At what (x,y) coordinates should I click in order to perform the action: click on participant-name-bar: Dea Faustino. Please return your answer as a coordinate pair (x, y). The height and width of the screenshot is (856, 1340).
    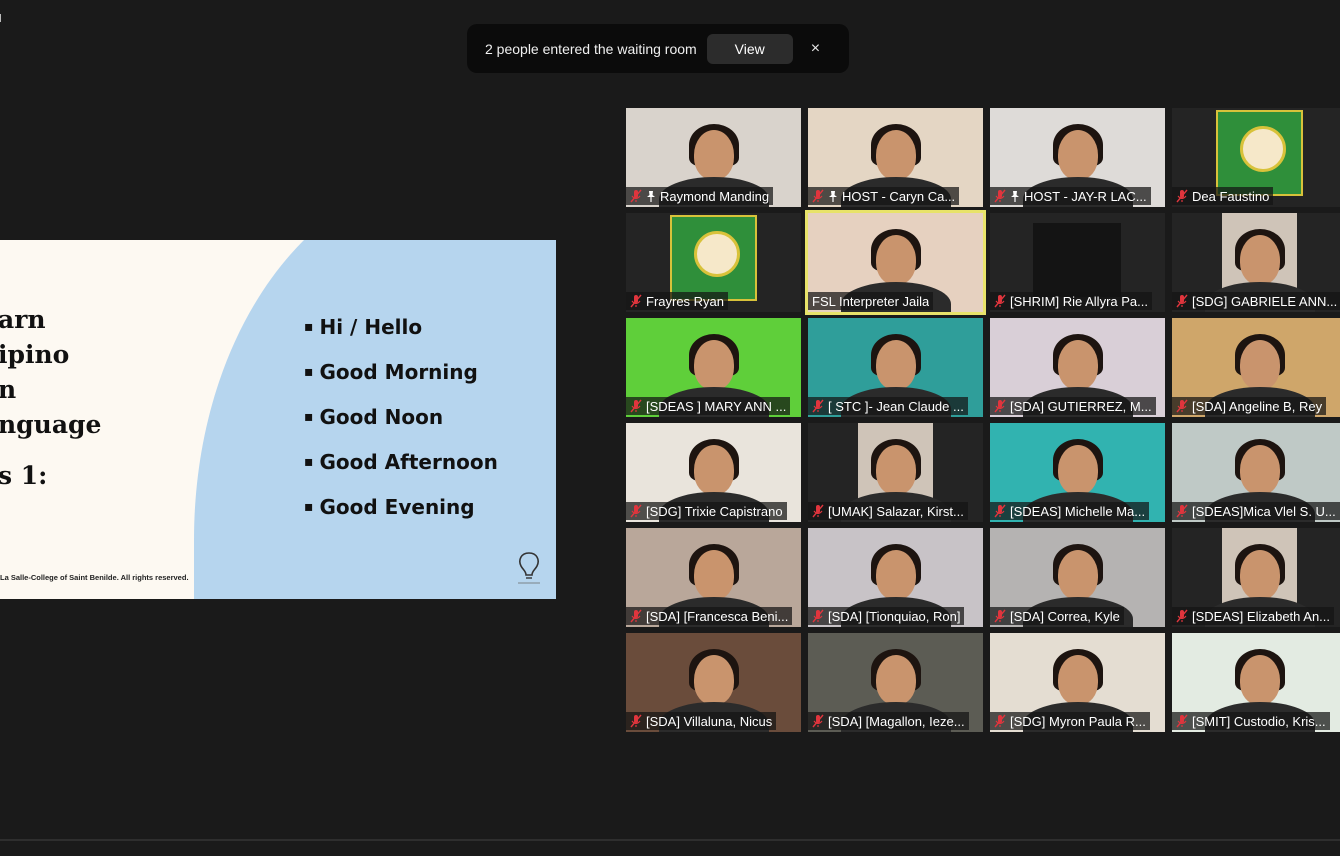
    Looking at the image, I should click on (1223, 196).